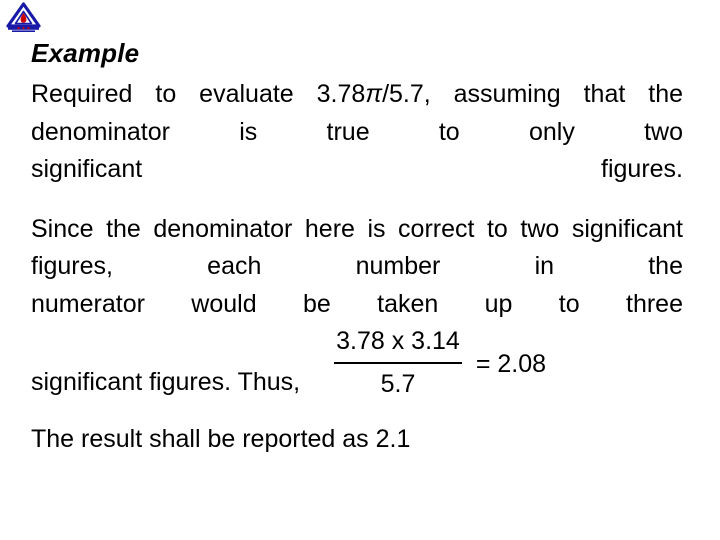 The width and height of the screenshot is (720, 540). What do you see at coordinates (357, 169) in the screenshot?
I see `problem-line3: significant figures.` at bounding box center [357, 169].